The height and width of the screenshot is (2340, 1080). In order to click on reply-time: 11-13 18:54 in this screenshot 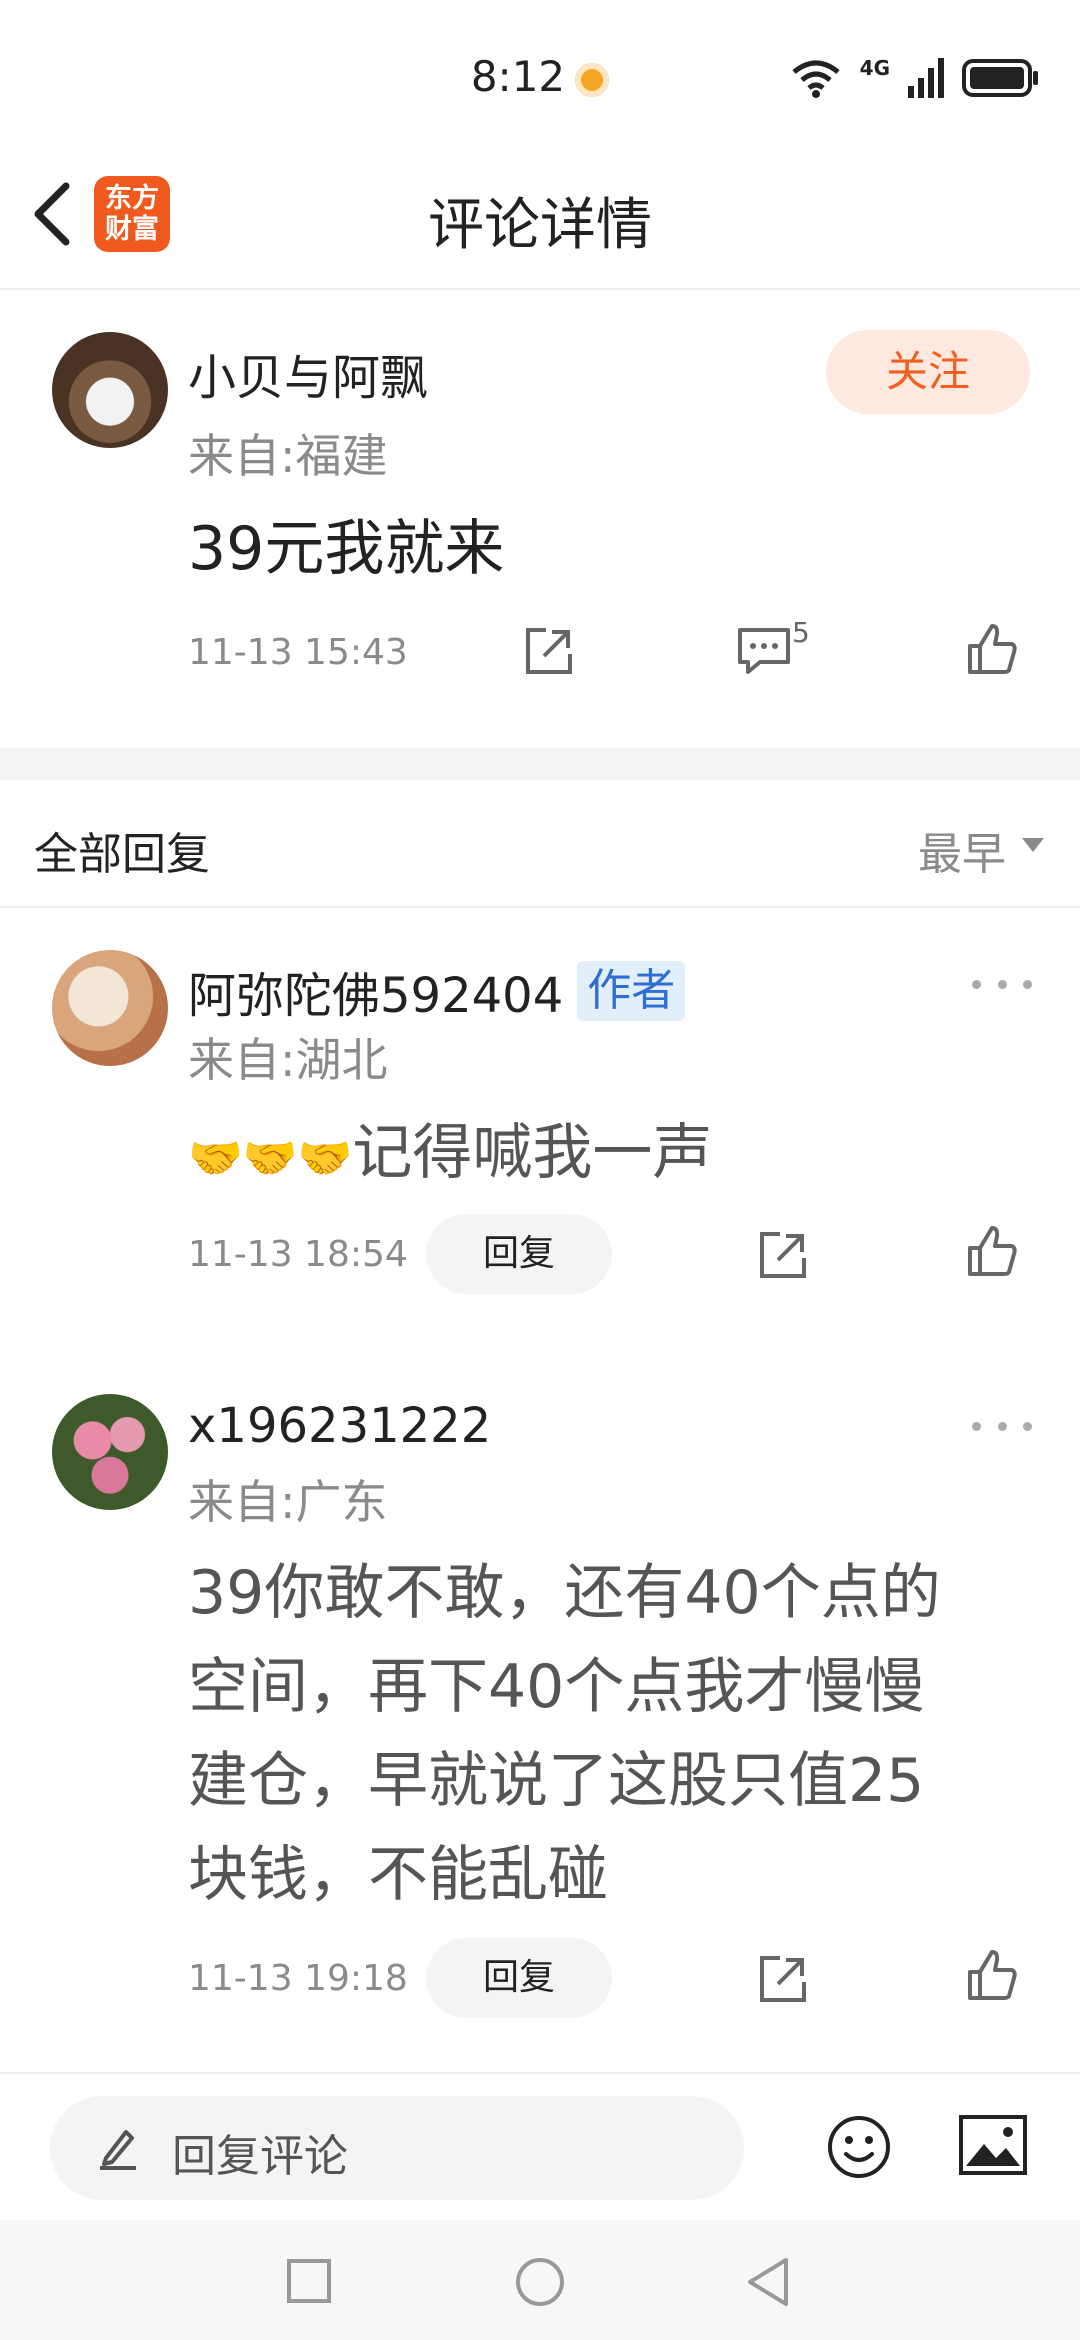, I will do `click(298, 1254)`.